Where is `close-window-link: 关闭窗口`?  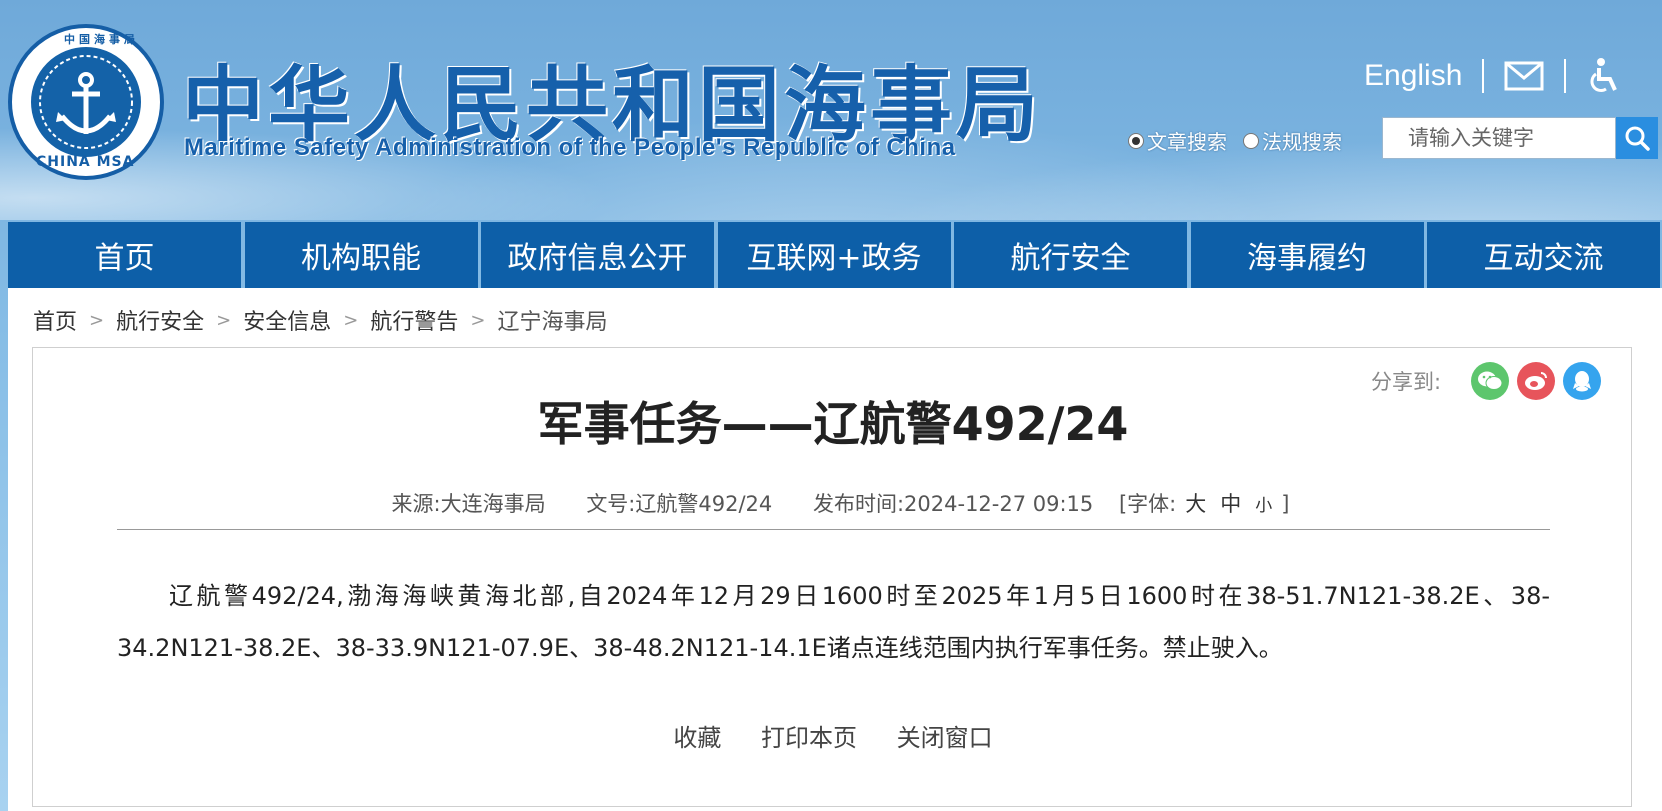
close-window-link: 关闭窗口 is located at coordinates (945, 738).